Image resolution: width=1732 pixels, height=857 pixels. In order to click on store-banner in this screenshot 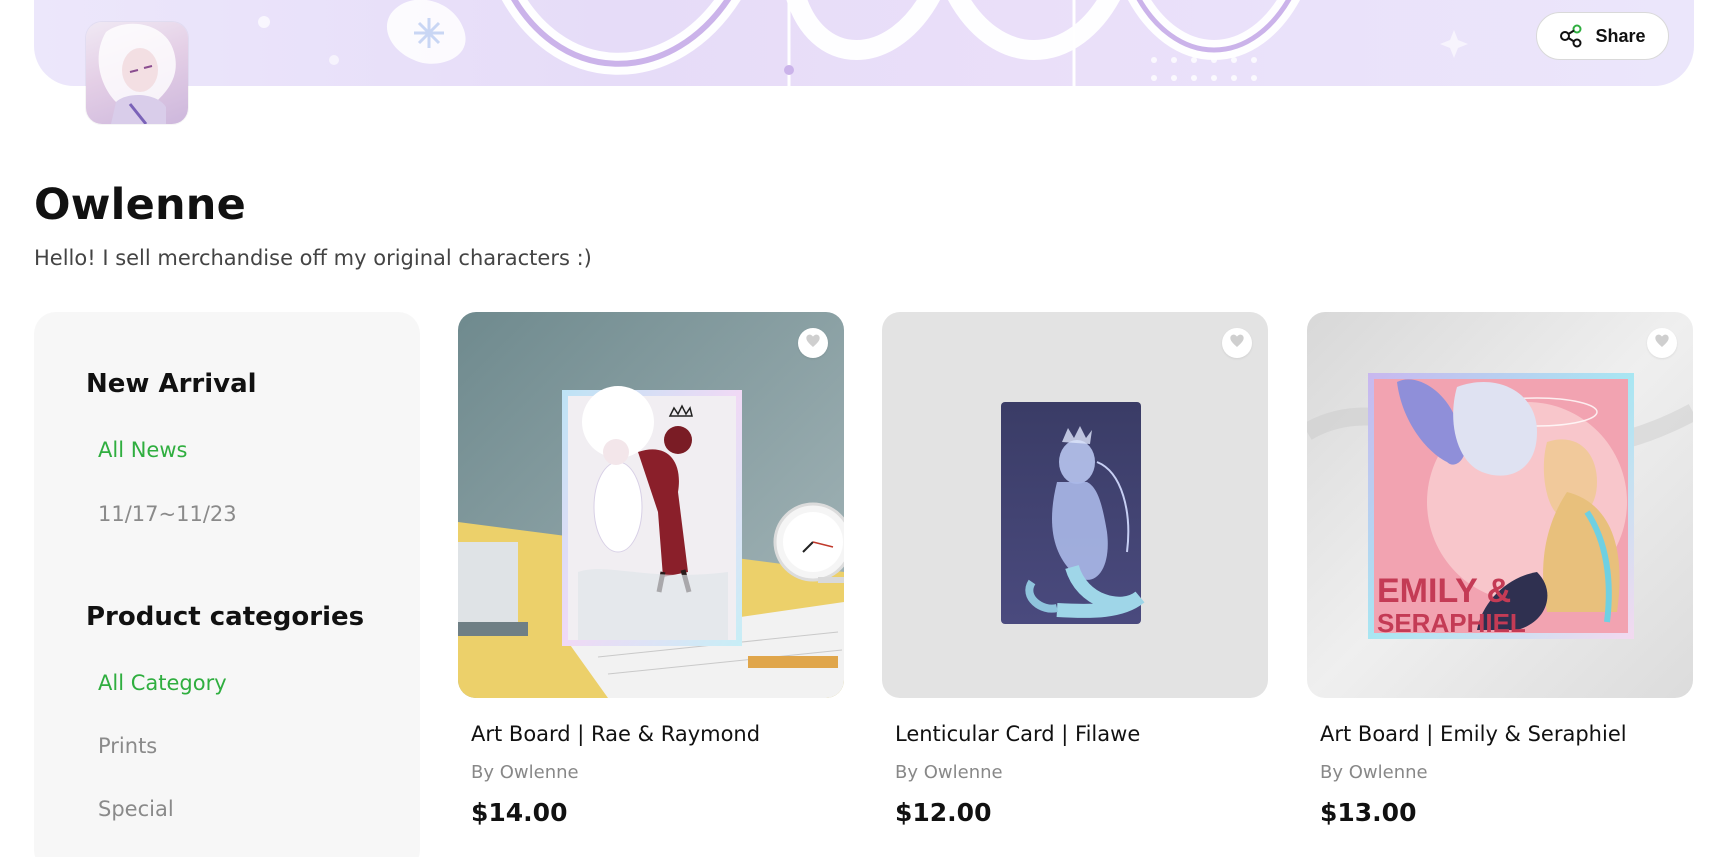, I will do `click(864, 43)`.